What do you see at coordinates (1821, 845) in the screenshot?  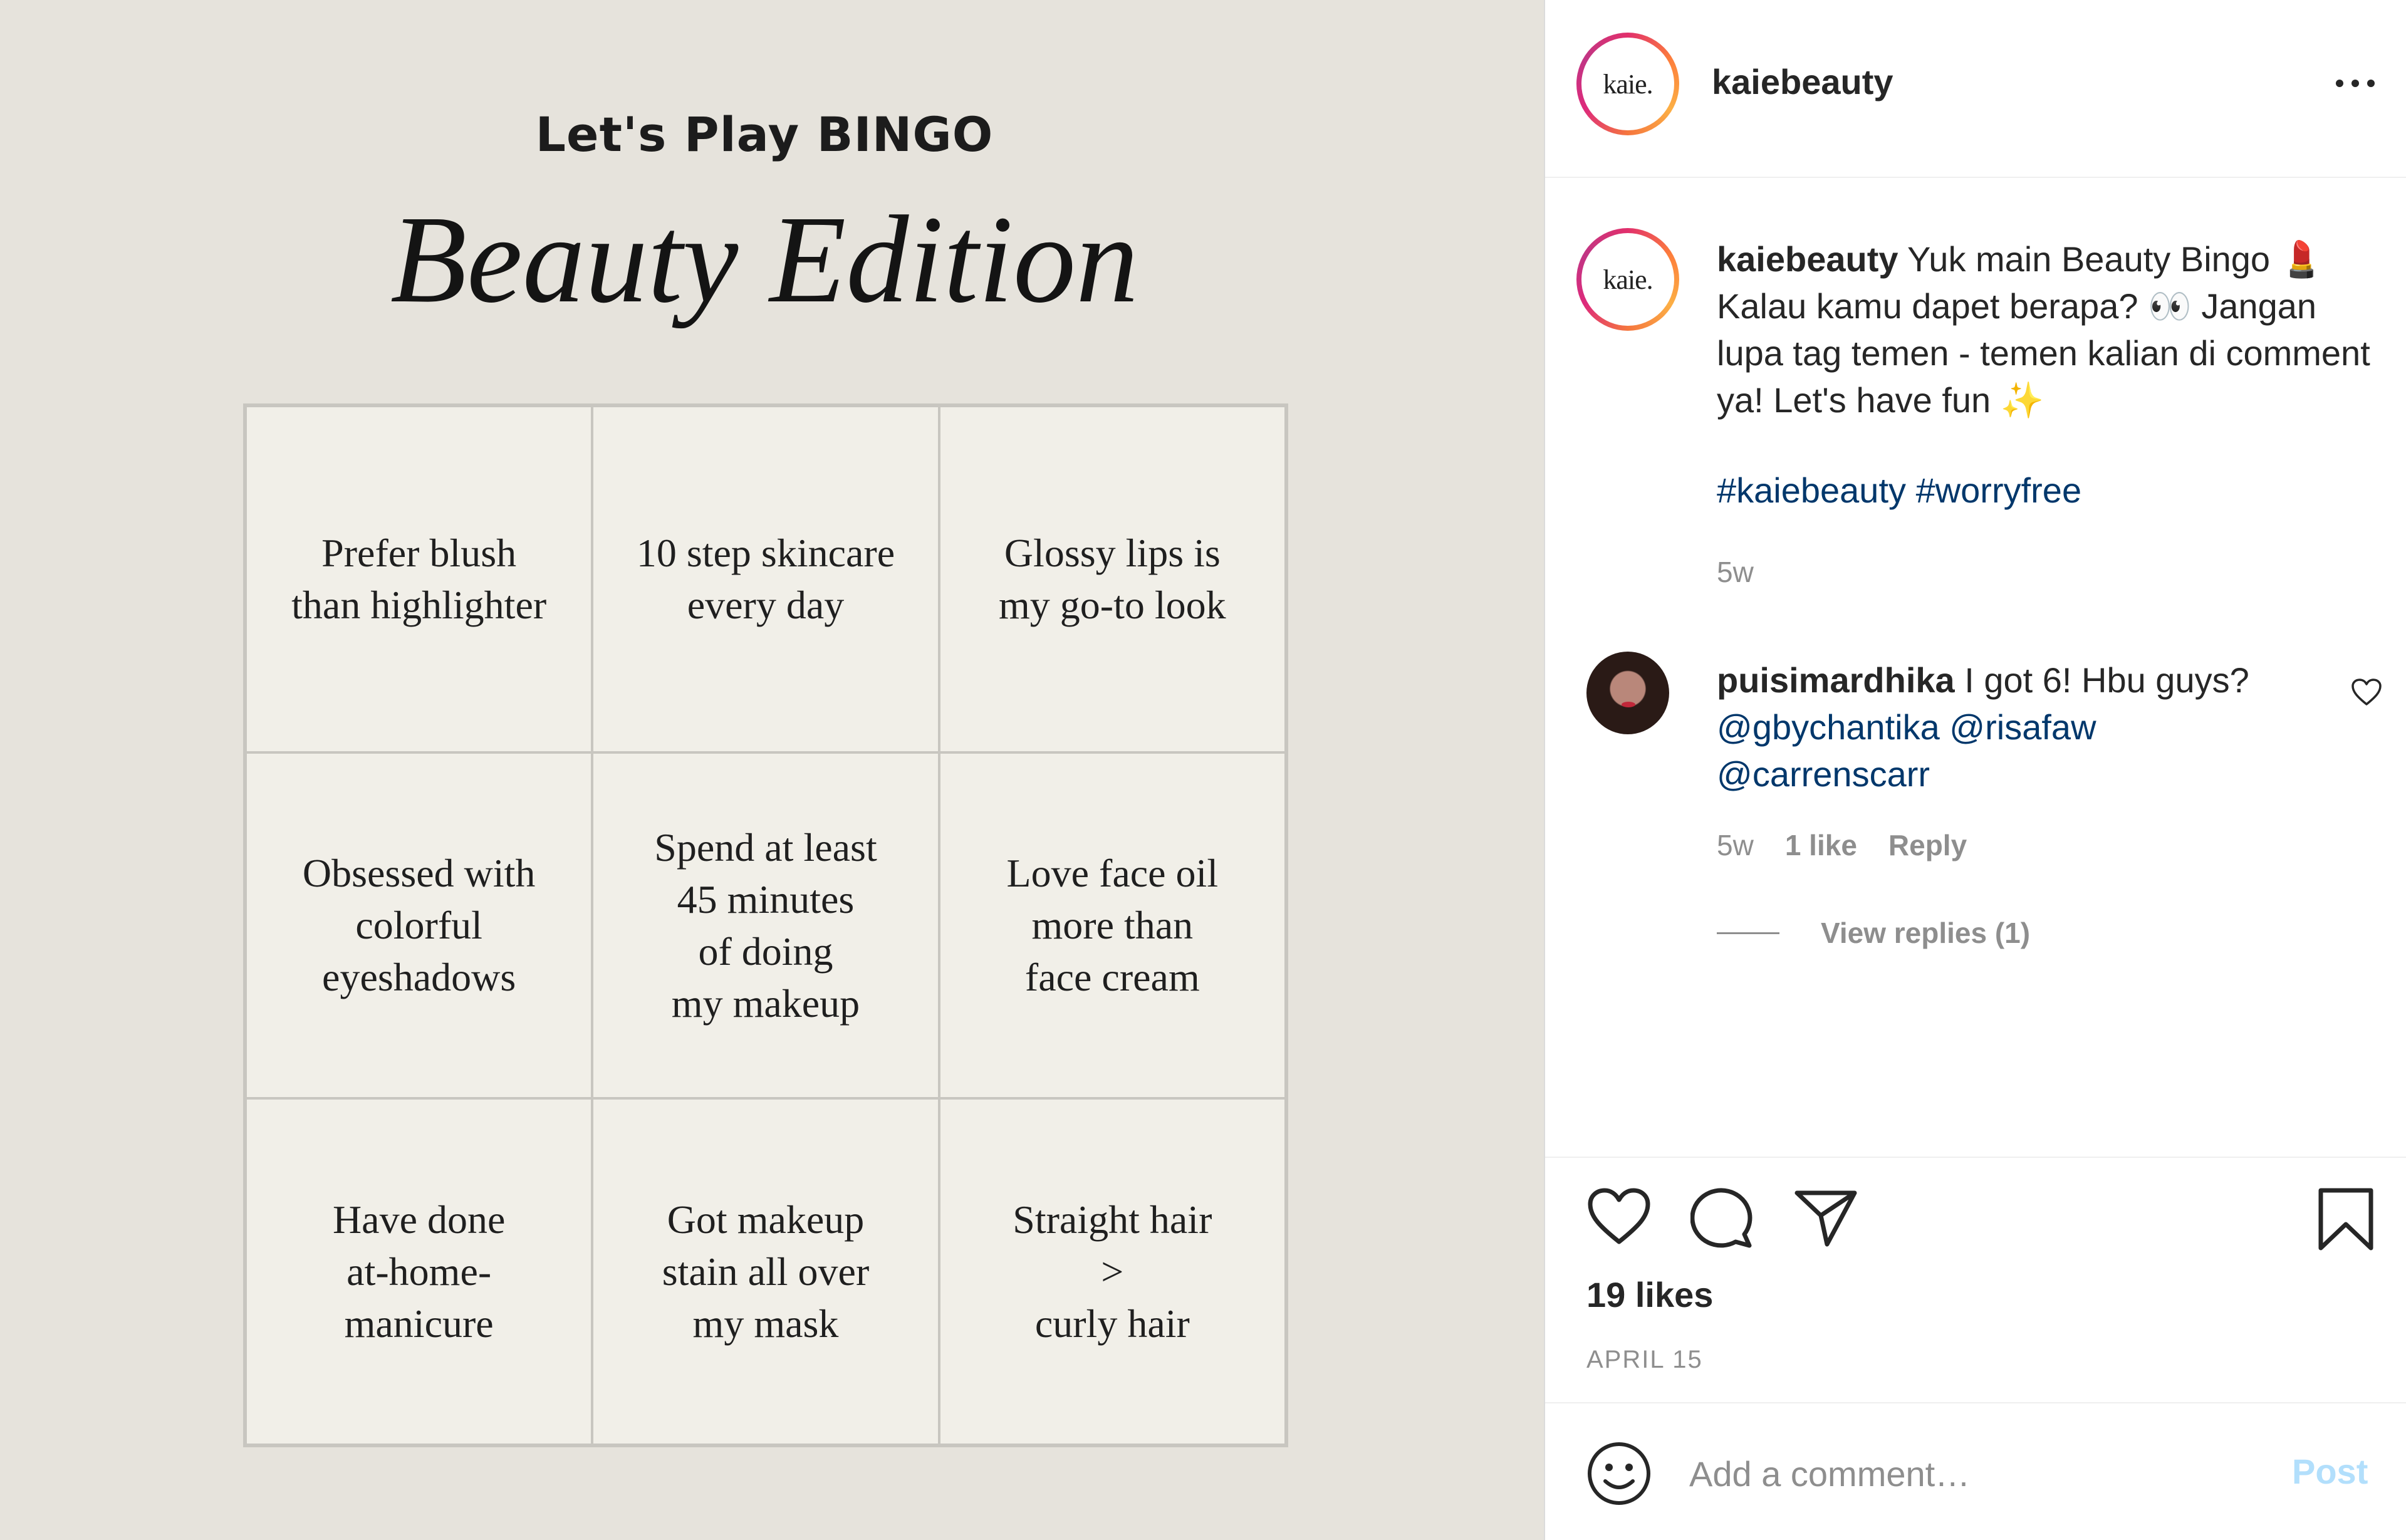 I see `comment-like-count: 1 like` at bounding box center [1821, 845].